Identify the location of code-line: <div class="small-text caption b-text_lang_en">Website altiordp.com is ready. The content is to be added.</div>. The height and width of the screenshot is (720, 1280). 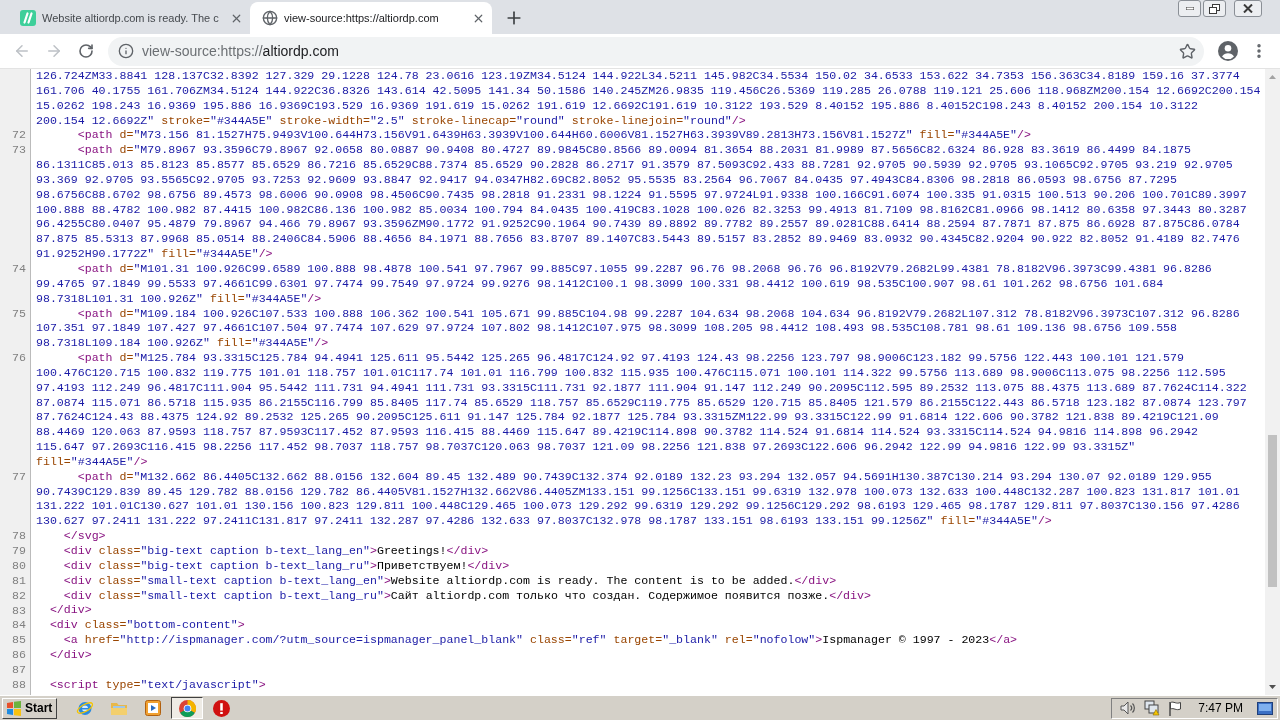
(449, 581).